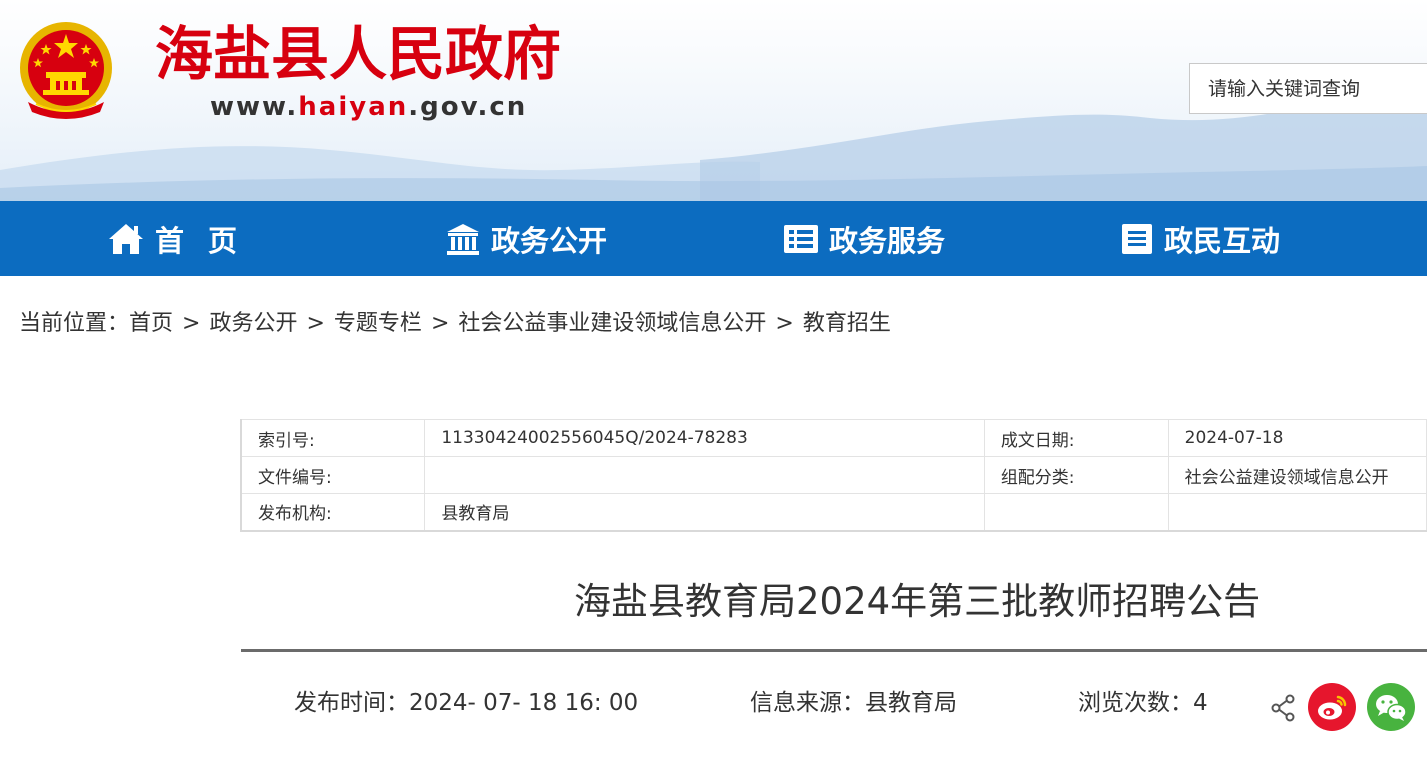 This screenshot has height=767, width=1427. I want to click on title-divider, so click(834, 650).